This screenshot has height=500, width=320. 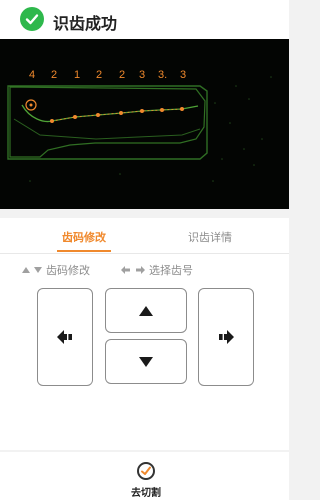 What do you see at coordinates (146, 493) in the screenshot?
I see `go-cut-label: 去切割` at bounding box center [146, 493].